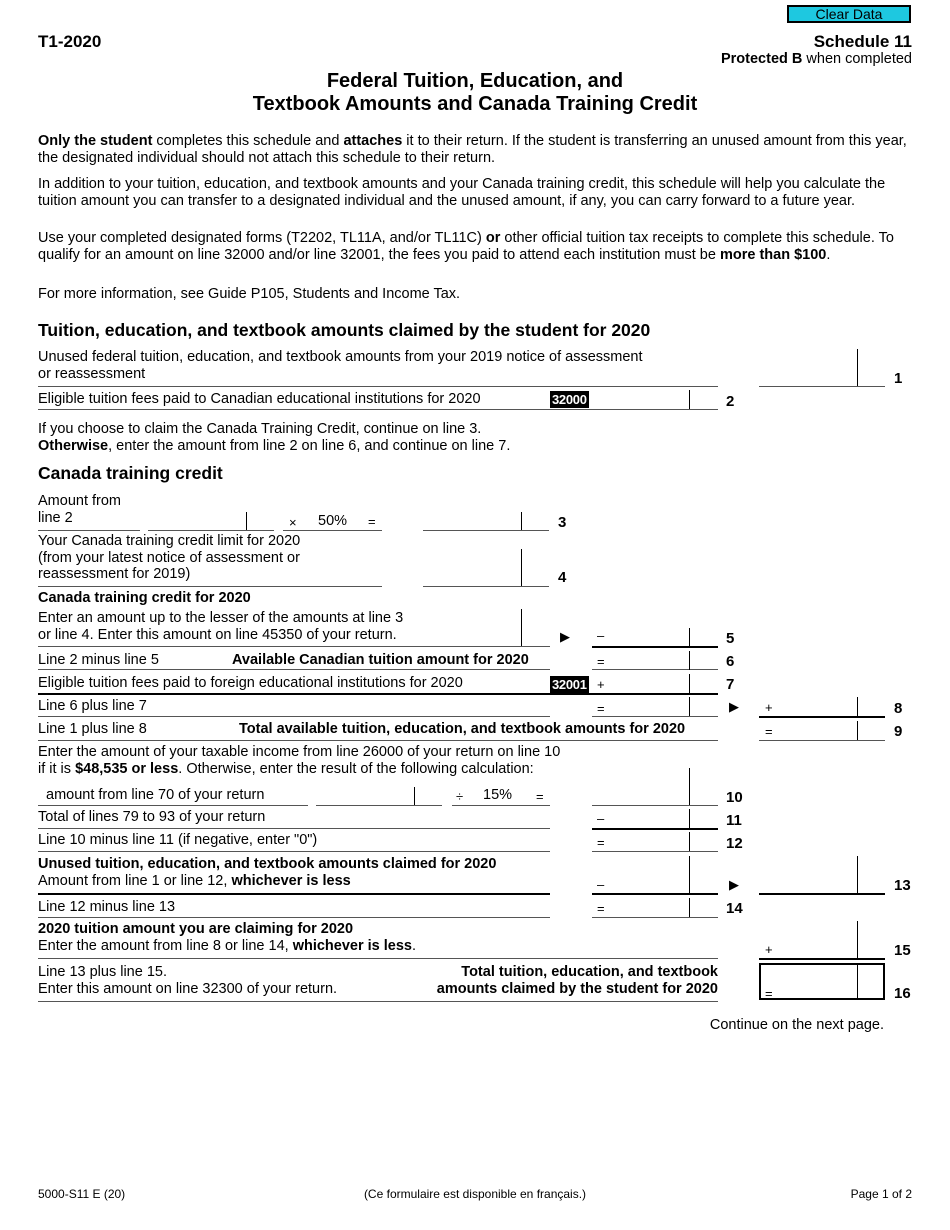  Describe the element at coordinates (822, 874) in the screenshot. I see `line-13-input` at that location.